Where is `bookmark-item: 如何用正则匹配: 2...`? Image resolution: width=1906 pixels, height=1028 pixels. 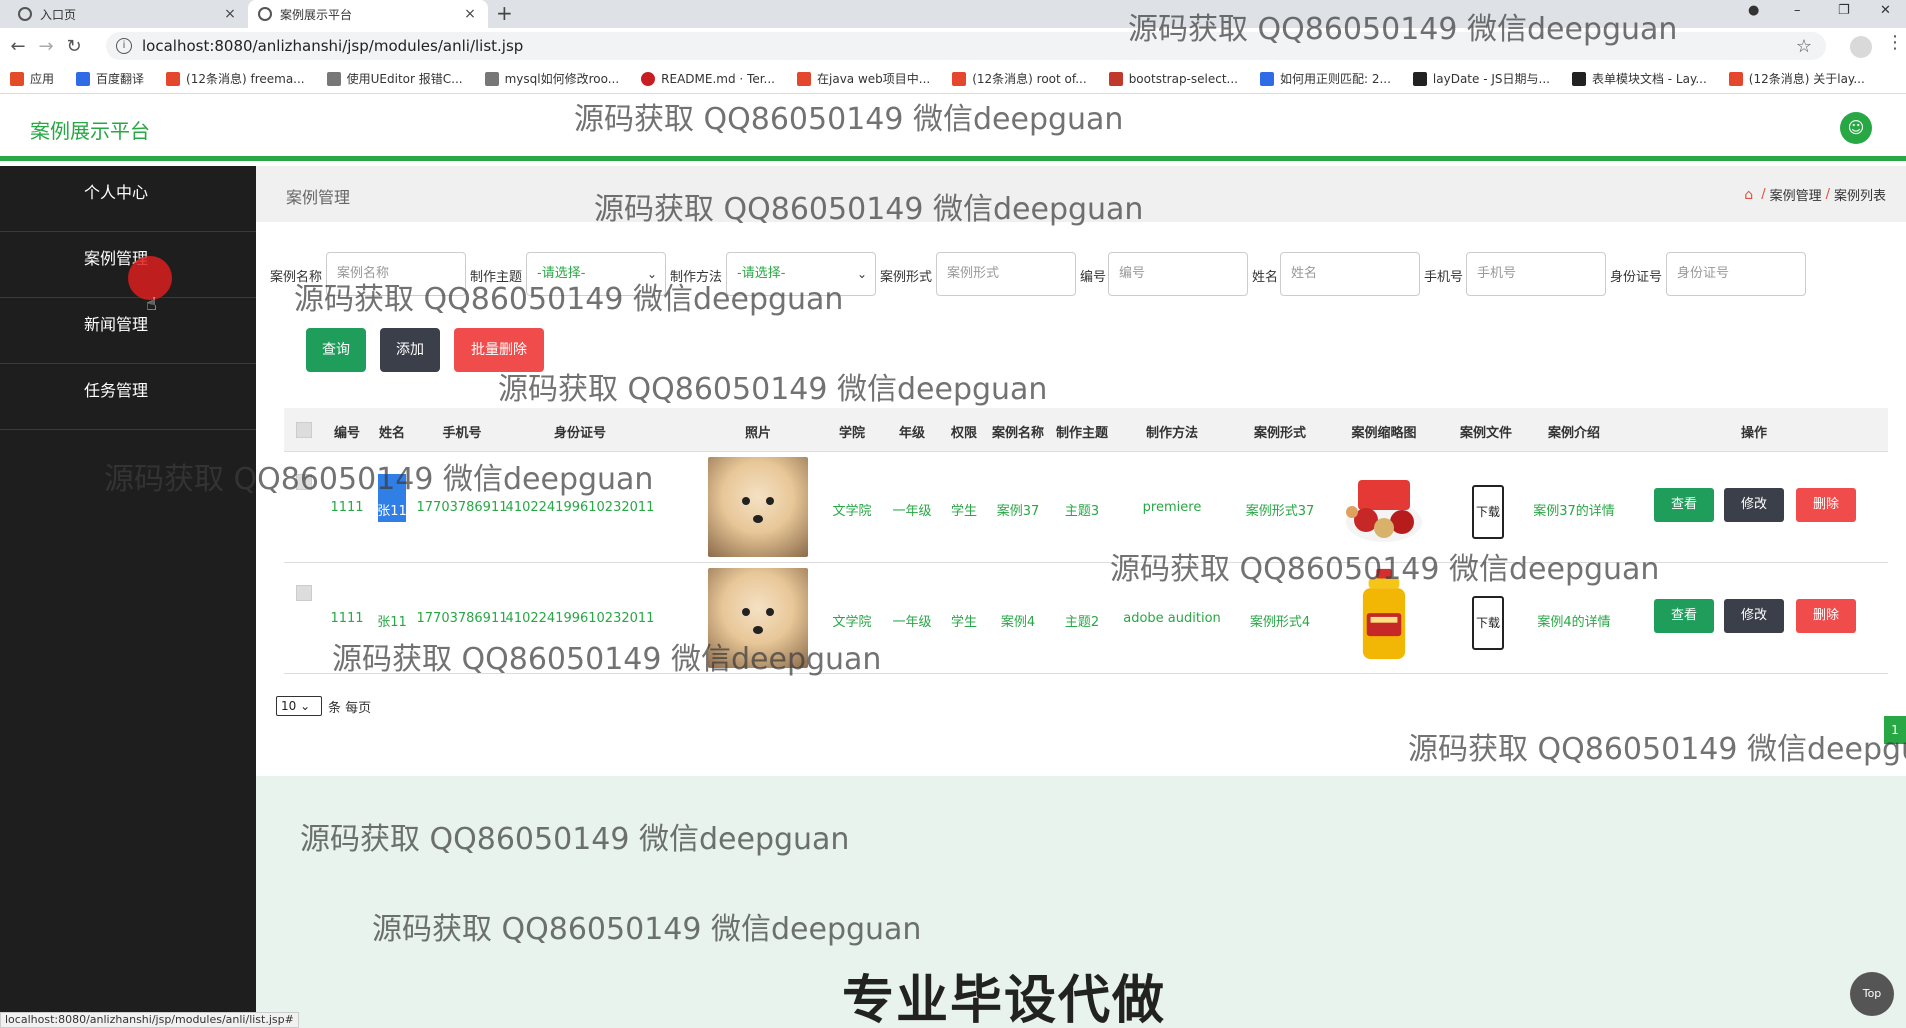 bookmark-item: 如何用正则匹配: 2... is located at coordinates (1325, 78).